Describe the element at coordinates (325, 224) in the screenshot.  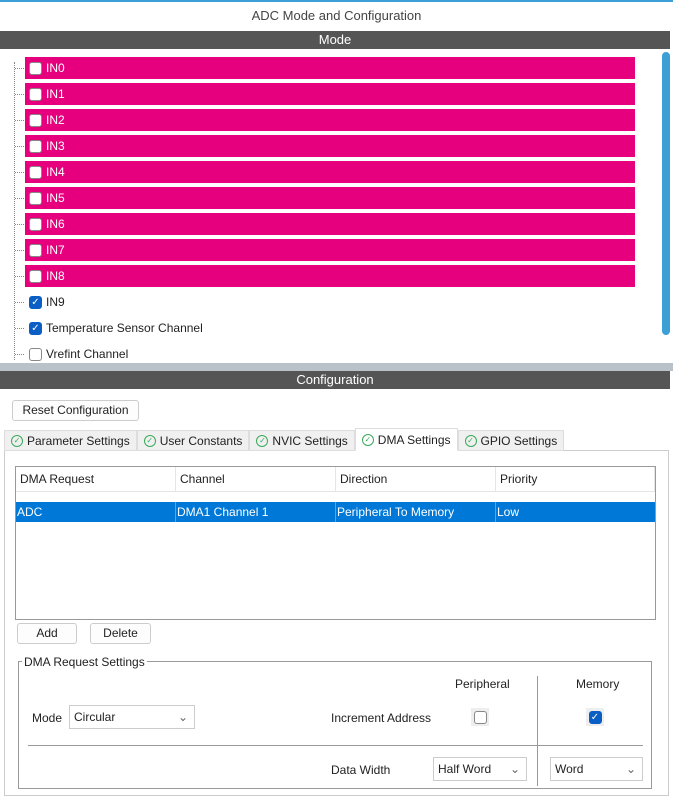
I see `channel-item: IN6` at that location.